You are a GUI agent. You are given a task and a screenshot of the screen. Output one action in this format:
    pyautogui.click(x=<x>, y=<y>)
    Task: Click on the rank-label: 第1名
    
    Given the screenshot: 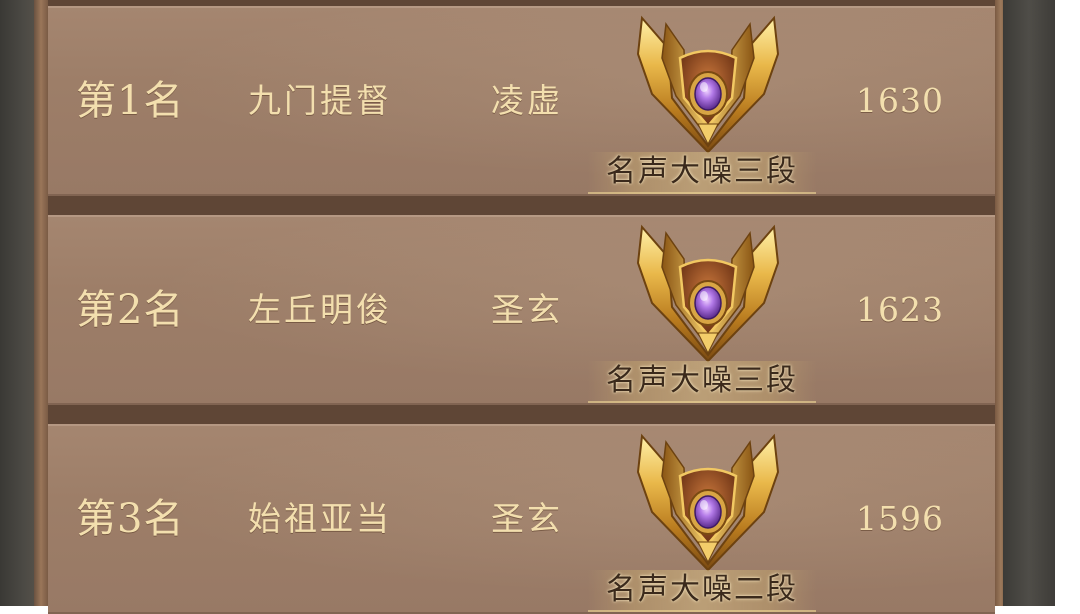 What is the action you would take?
    pyautogui.click(x=130, y=101)
    